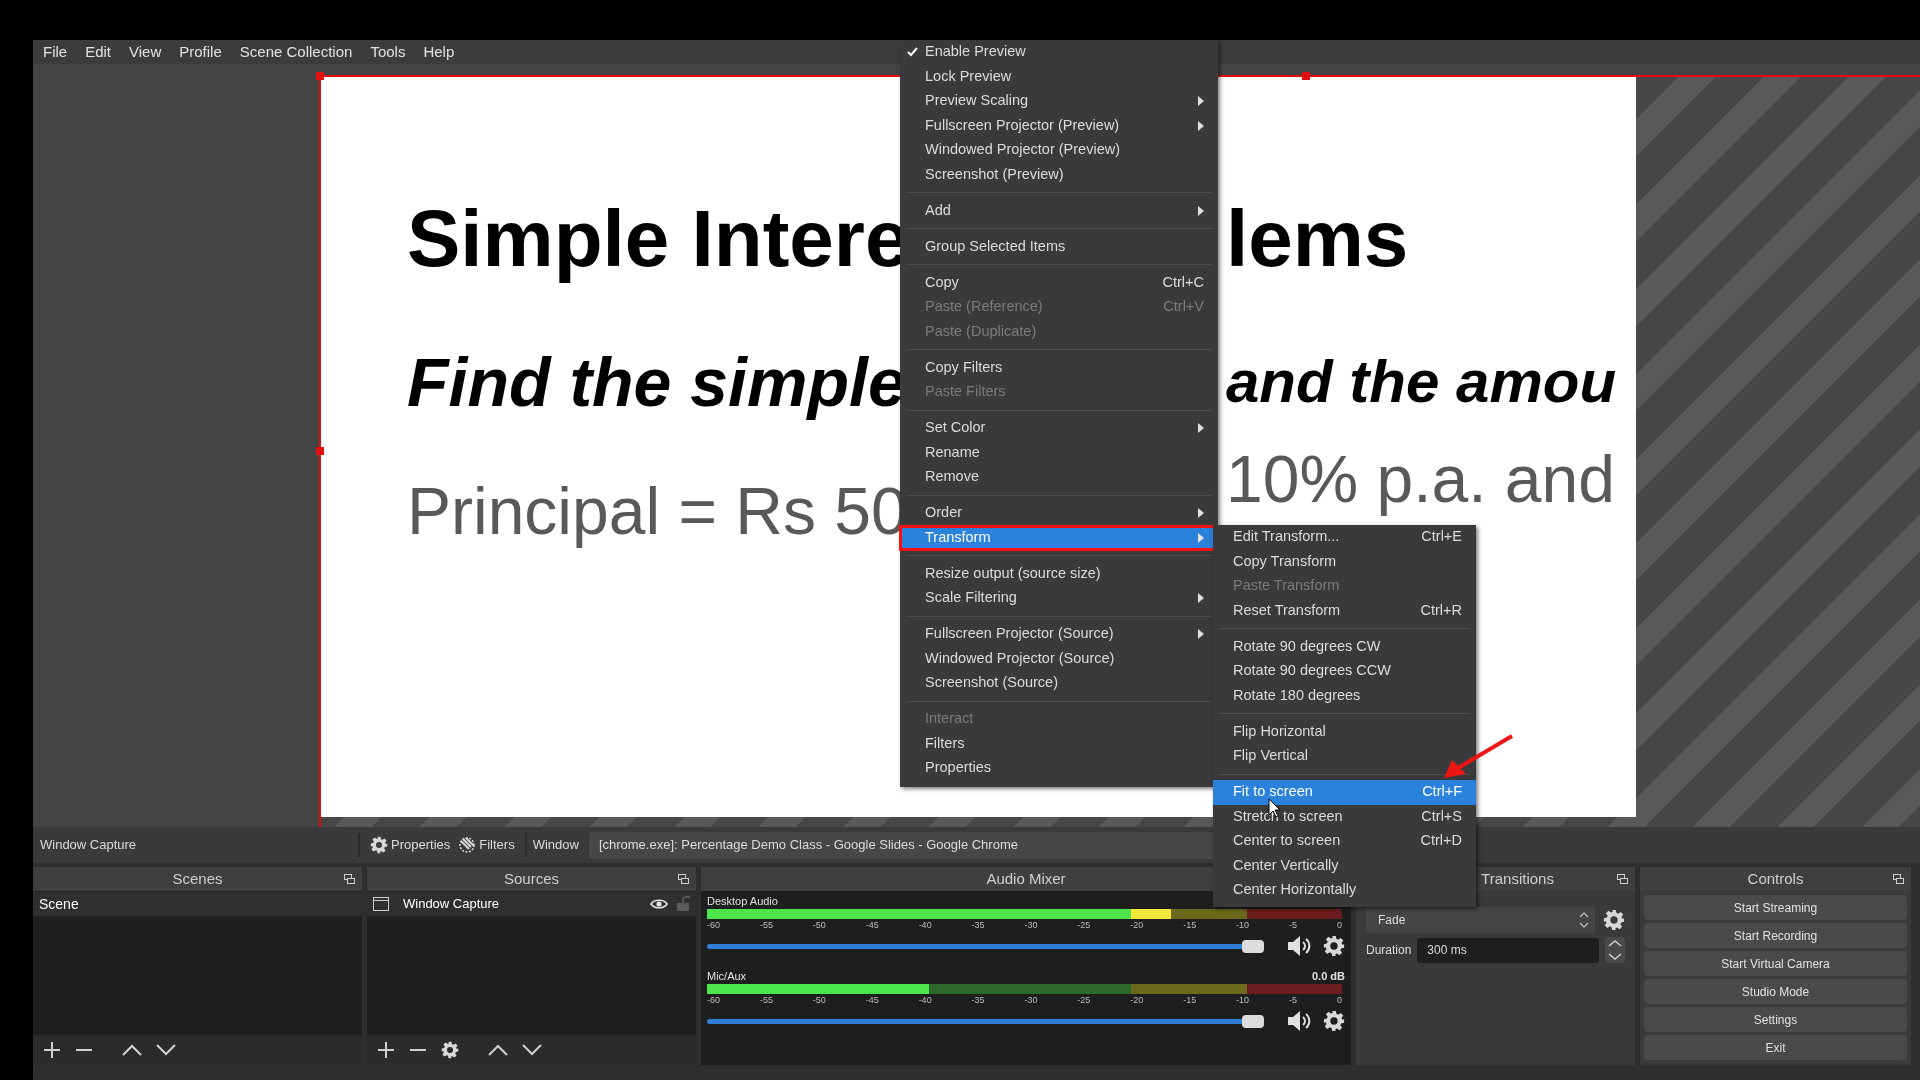 The width and height of the screenshot is (1920, 1080). I want to click on dock-title: Audio Mixer, so click(1026, 878).